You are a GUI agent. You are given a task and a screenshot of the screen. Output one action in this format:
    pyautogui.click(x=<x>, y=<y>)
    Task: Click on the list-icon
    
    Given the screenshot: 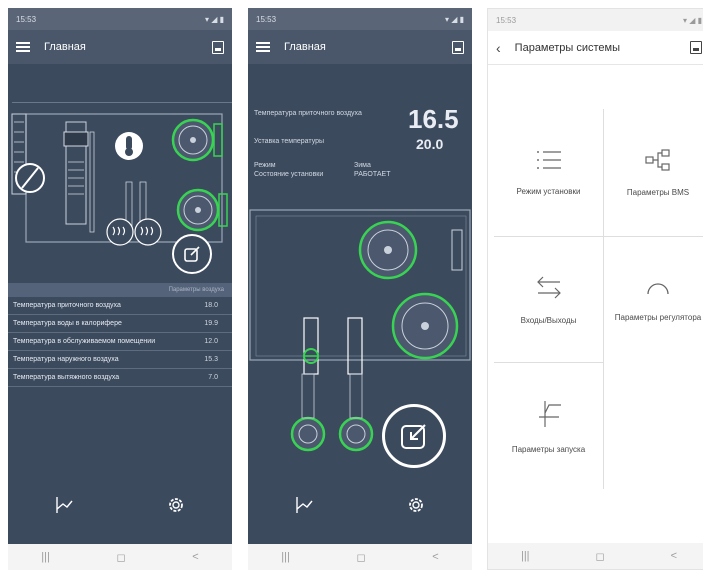 What is the action you would take?
    pyautogui.click(x=548, y=160)
    